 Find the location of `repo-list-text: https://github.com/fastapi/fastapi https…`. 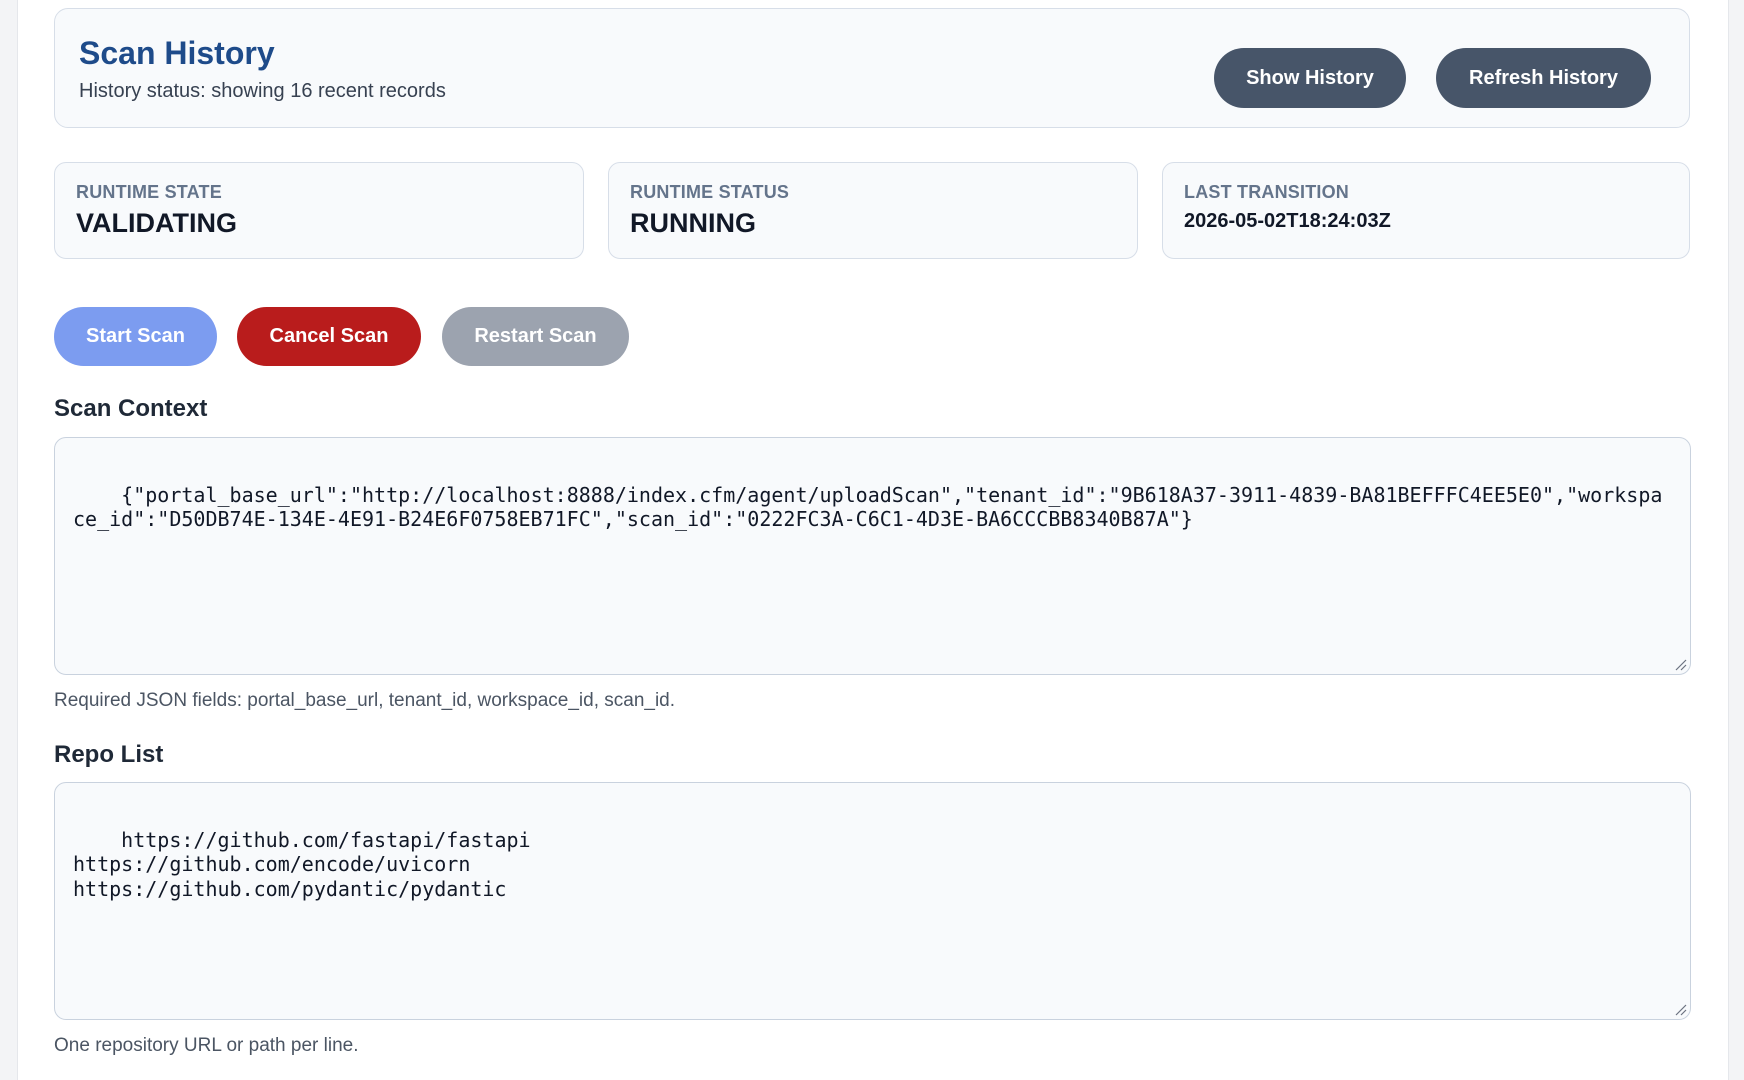

repo-list-text: https://github.com/fastapi/fastapi https… is located at coordinates (302, 864).